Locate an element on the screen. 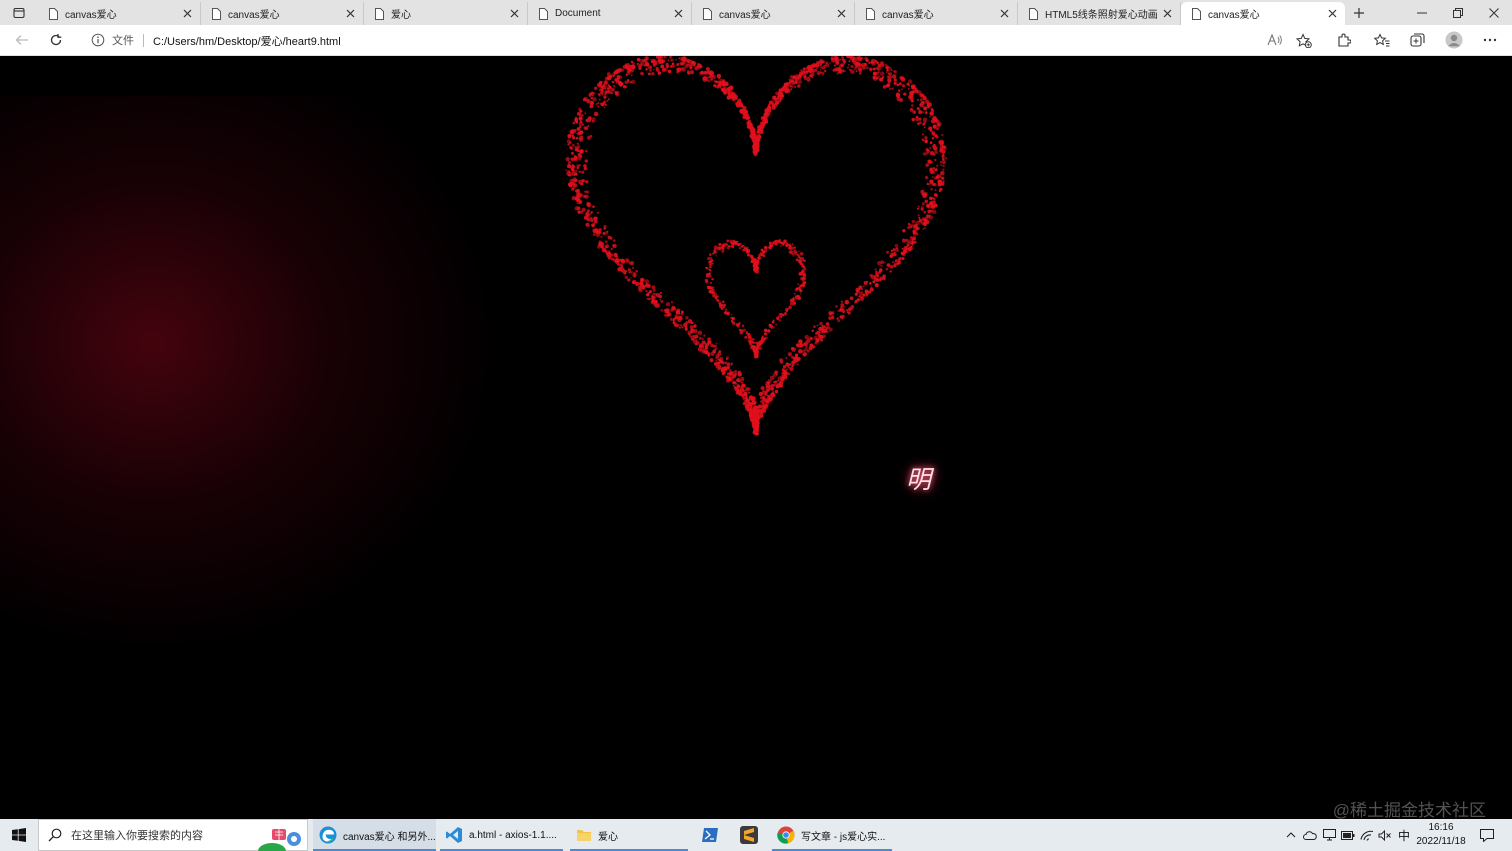 The image size is (1512, 851). collections-button is located at coordinates (1417, 40).